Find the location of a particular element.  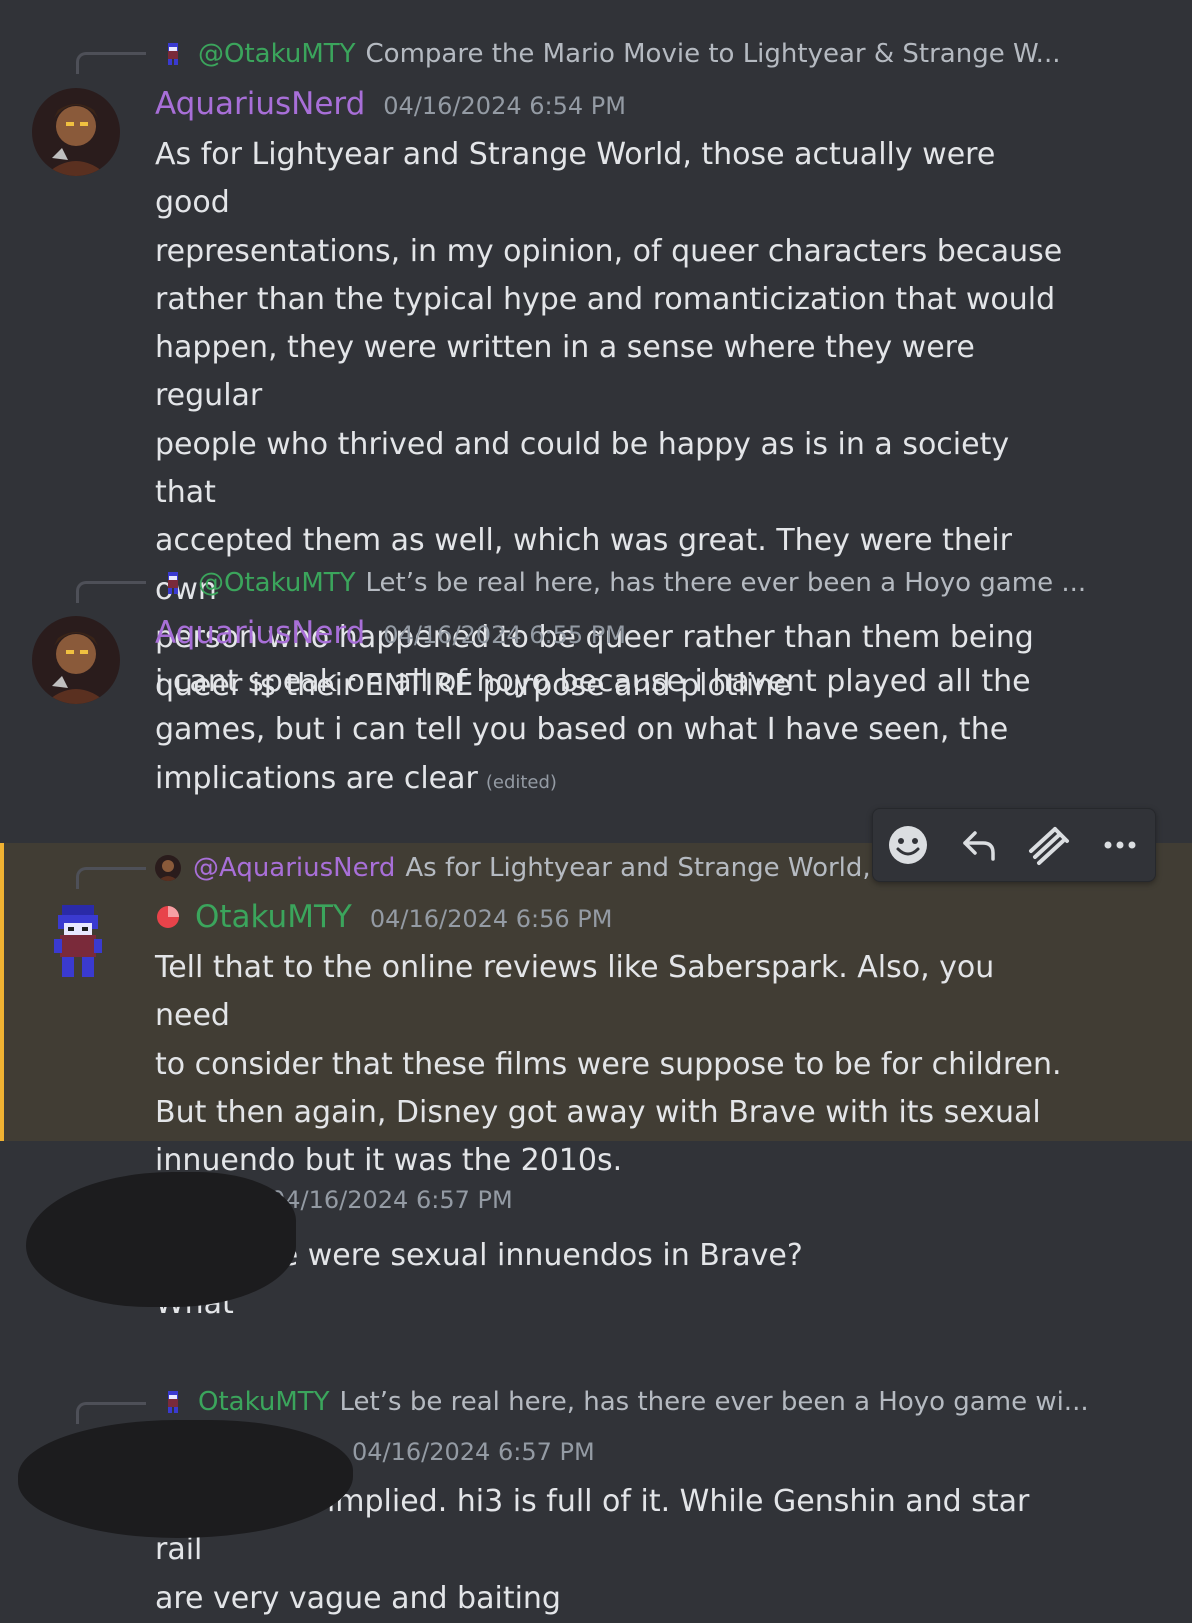

edited-label: (edited) is located at coordinates (521, 782).